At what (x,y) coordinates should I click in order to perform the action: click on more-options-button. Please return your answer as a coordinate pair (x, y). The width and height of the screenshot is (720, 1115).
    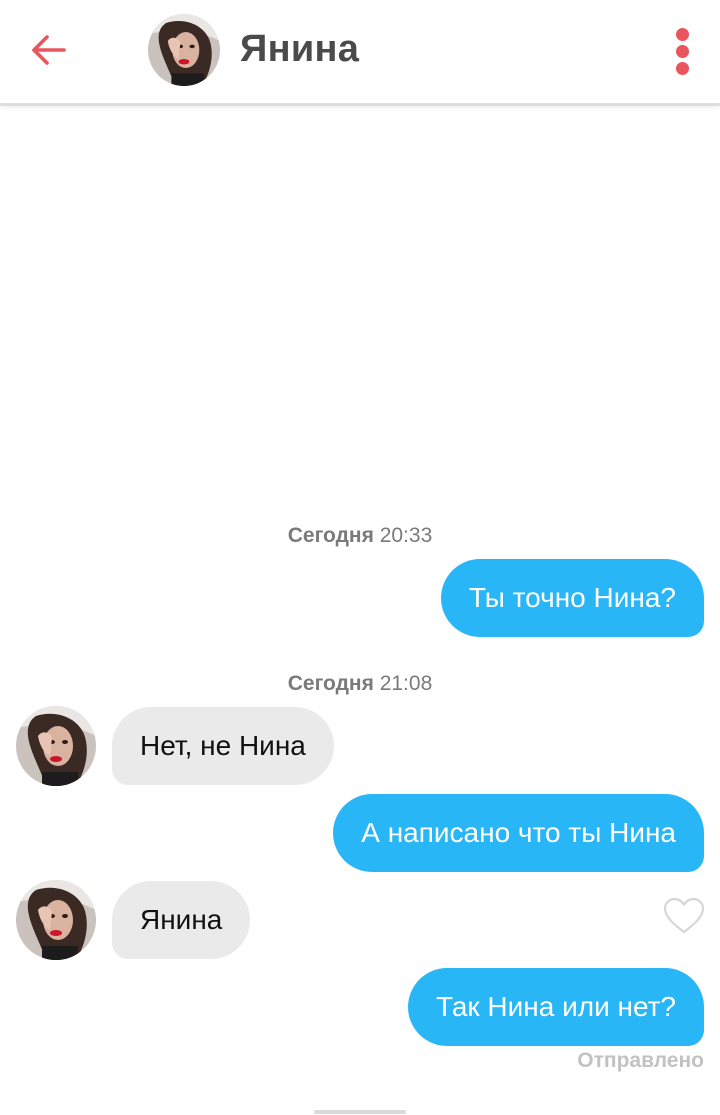
    Looking at the image, I should click on (682, 51).